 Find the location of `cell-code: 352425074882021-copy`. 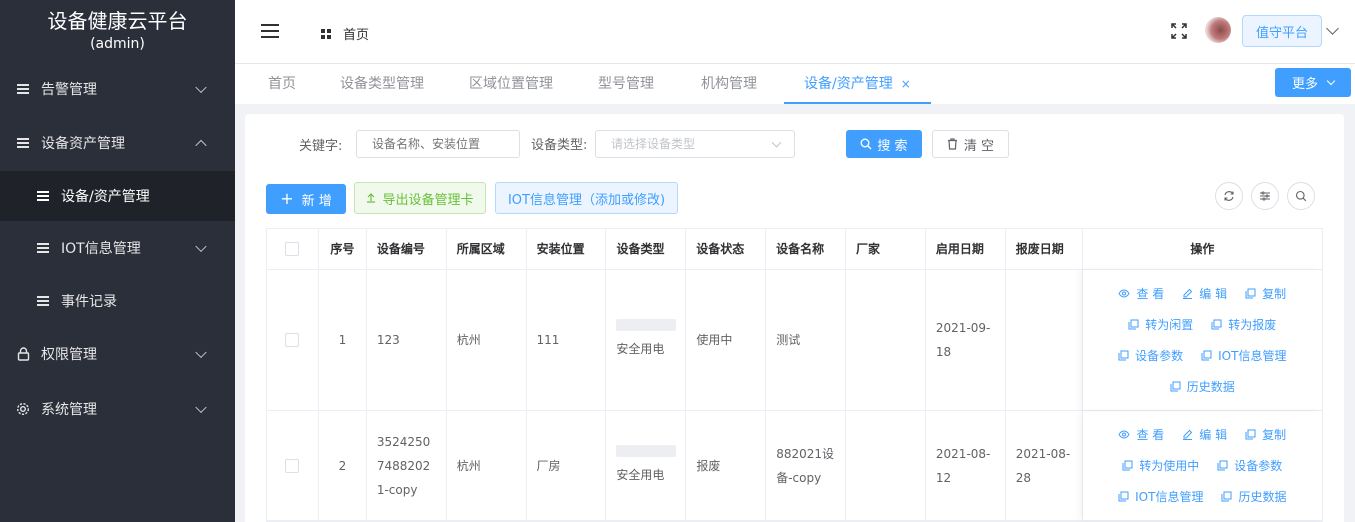

cell-code: 352425074882021-copy is located at coordinates (407, 465).